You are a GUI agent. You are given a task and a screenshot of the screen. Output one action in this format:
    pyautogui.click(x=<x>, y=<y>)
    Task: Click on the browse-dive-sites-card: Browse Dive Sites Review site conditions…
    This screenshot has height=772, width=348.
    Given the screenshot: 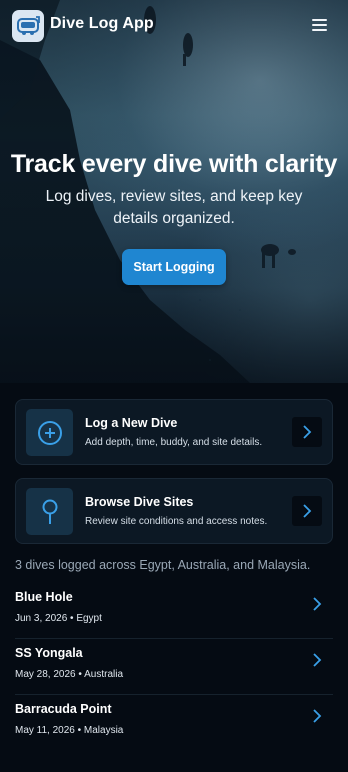 What is the action you would take?
    pyautogui.click(x=174, y=511)
    